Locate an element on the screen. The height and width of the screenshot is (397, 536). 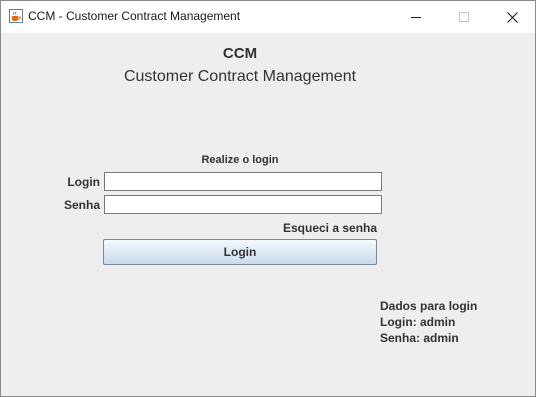
login-label: Login is located at coordinates (83, 182).